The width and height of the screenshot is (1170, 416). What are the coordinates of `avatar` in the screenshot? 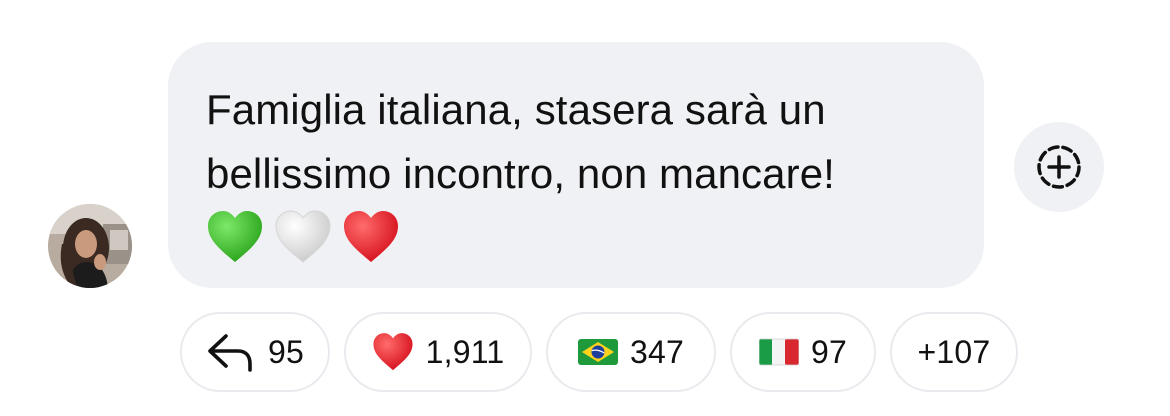 It's located at (90, 246).